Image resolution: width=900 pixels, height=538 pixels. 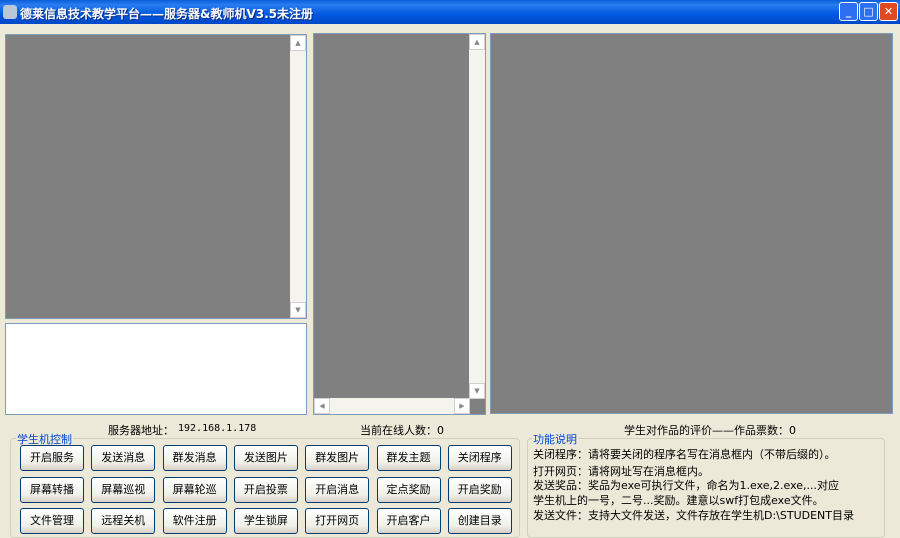 I want to click on help-group-title: 功能说明, so click(x=555, y=439).